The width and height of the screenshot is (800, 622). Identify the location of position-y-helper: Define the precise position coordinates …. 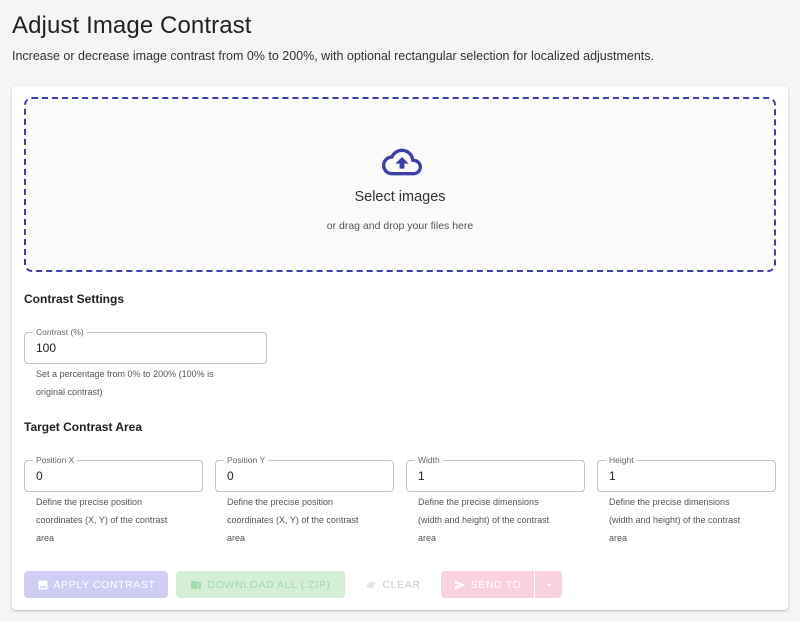
(292, 520).